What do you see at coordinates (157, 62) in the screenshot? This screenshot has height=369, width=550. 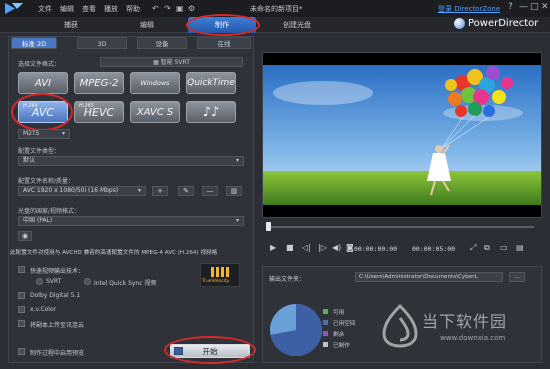 I see `svrt-icon: ▦` at bounding box center [157, 62].